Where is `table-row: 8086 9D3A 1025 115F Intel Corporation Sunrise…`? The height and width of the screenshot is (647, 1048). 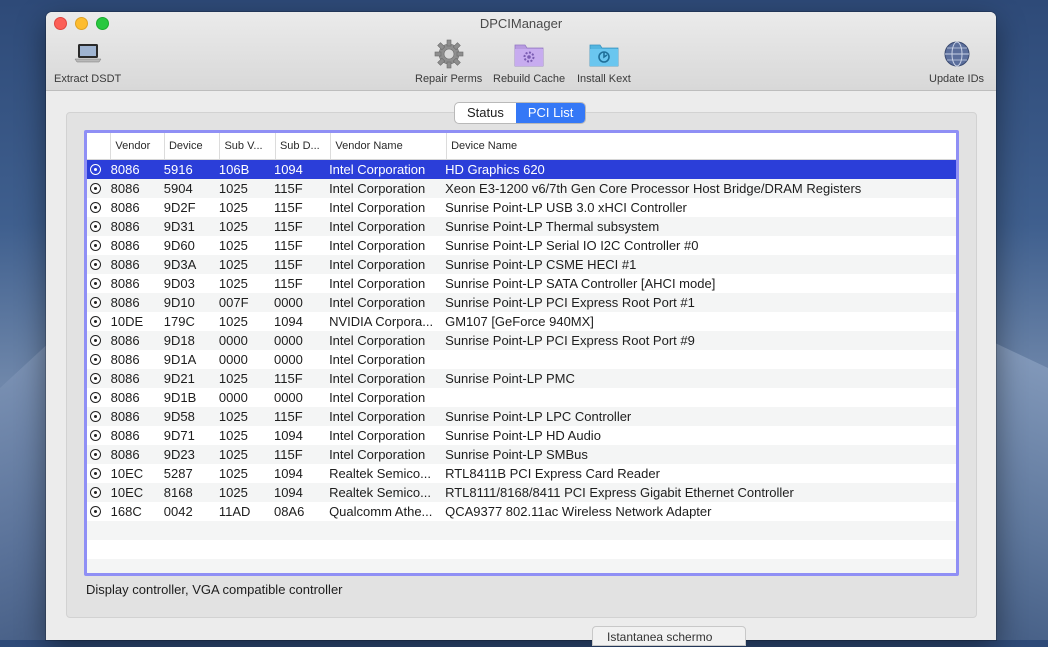
table-row: 8086 9D3A 1025 115F Intel Corporation Sunrise… is located at coordinates (521, 264).